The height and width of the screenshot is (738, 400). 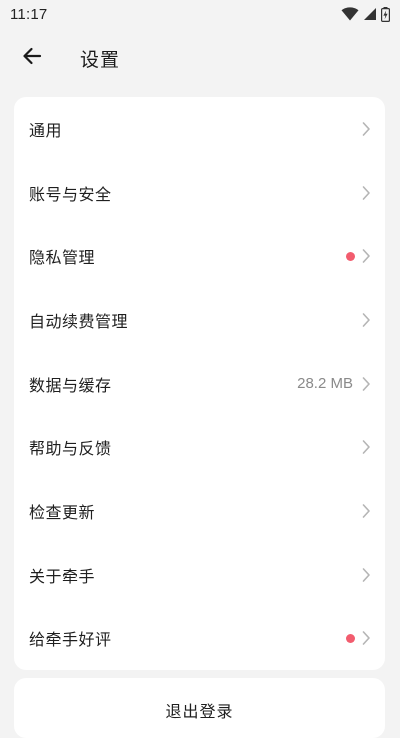 What do you see at coordinates (199, 711) in the screenshot?
I see `logout-label: 退出登录` at bounding box center [199, 711].